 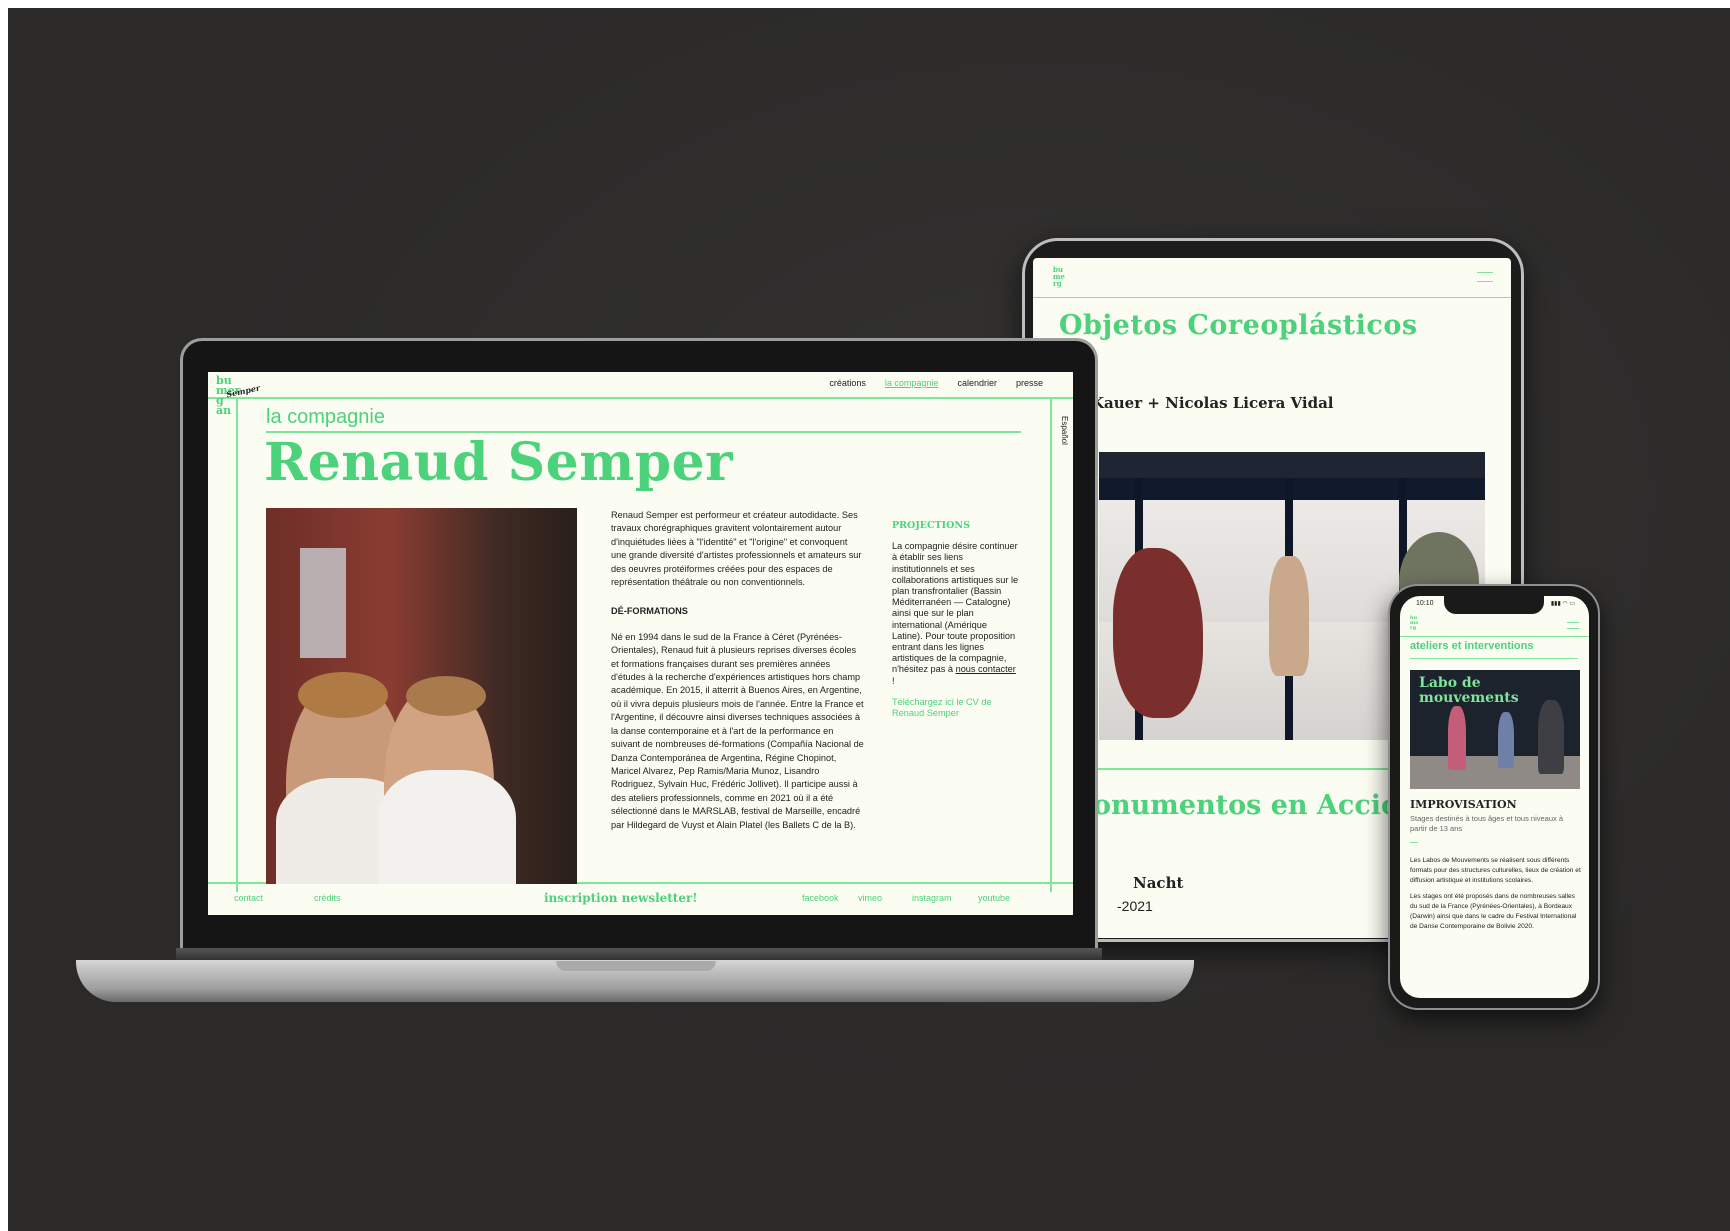 What do you see at coordinates (640, 398) in the screenshot?
I see `frame-line-top` at bounding box center [640, 398].